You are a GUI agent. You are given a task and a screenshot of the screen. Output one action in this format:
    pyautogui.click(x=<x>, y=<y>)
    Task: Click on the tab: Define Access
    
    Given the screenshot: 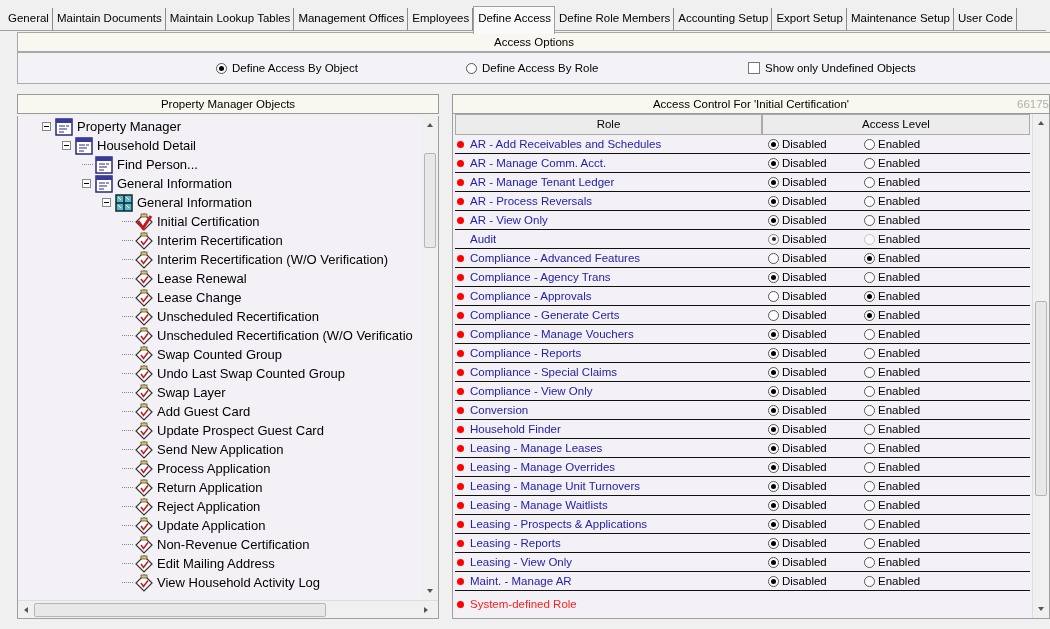 What is the action you would take?
    pyautogui.click(x=514, y=20)
    